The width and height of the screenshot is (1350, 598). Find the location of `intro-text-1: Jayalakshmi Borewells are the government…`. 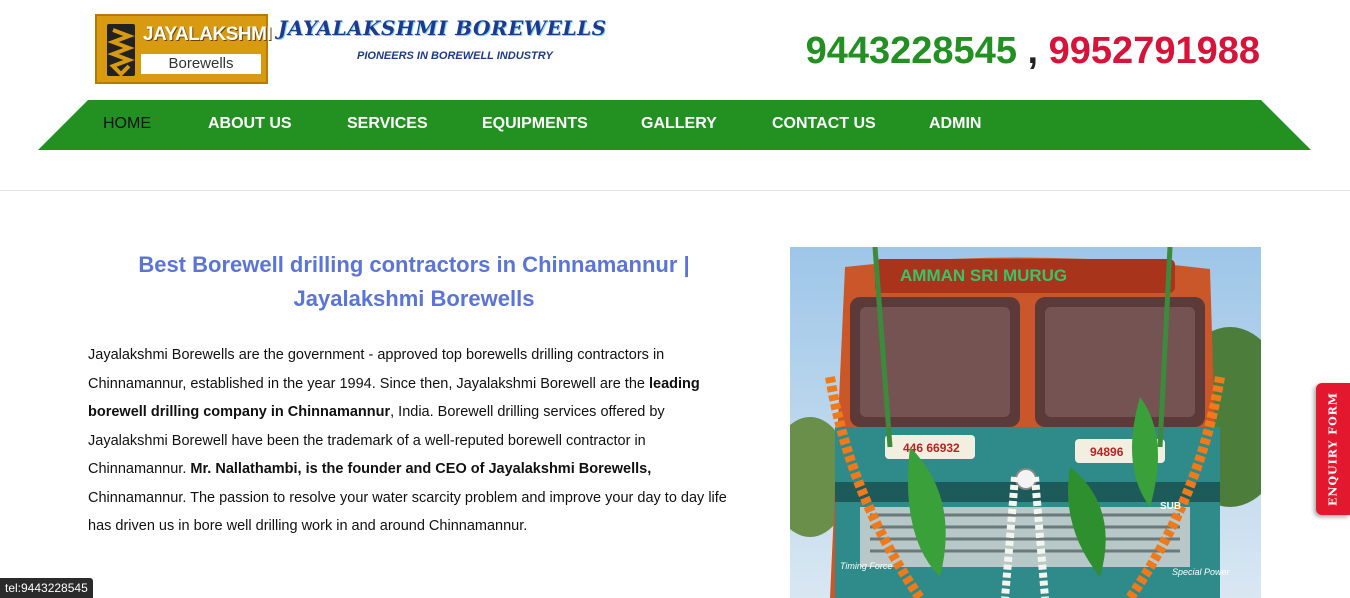

intro-text-1: Jayalakshmi Borewells are the government… is located at coordinates (376, 369).